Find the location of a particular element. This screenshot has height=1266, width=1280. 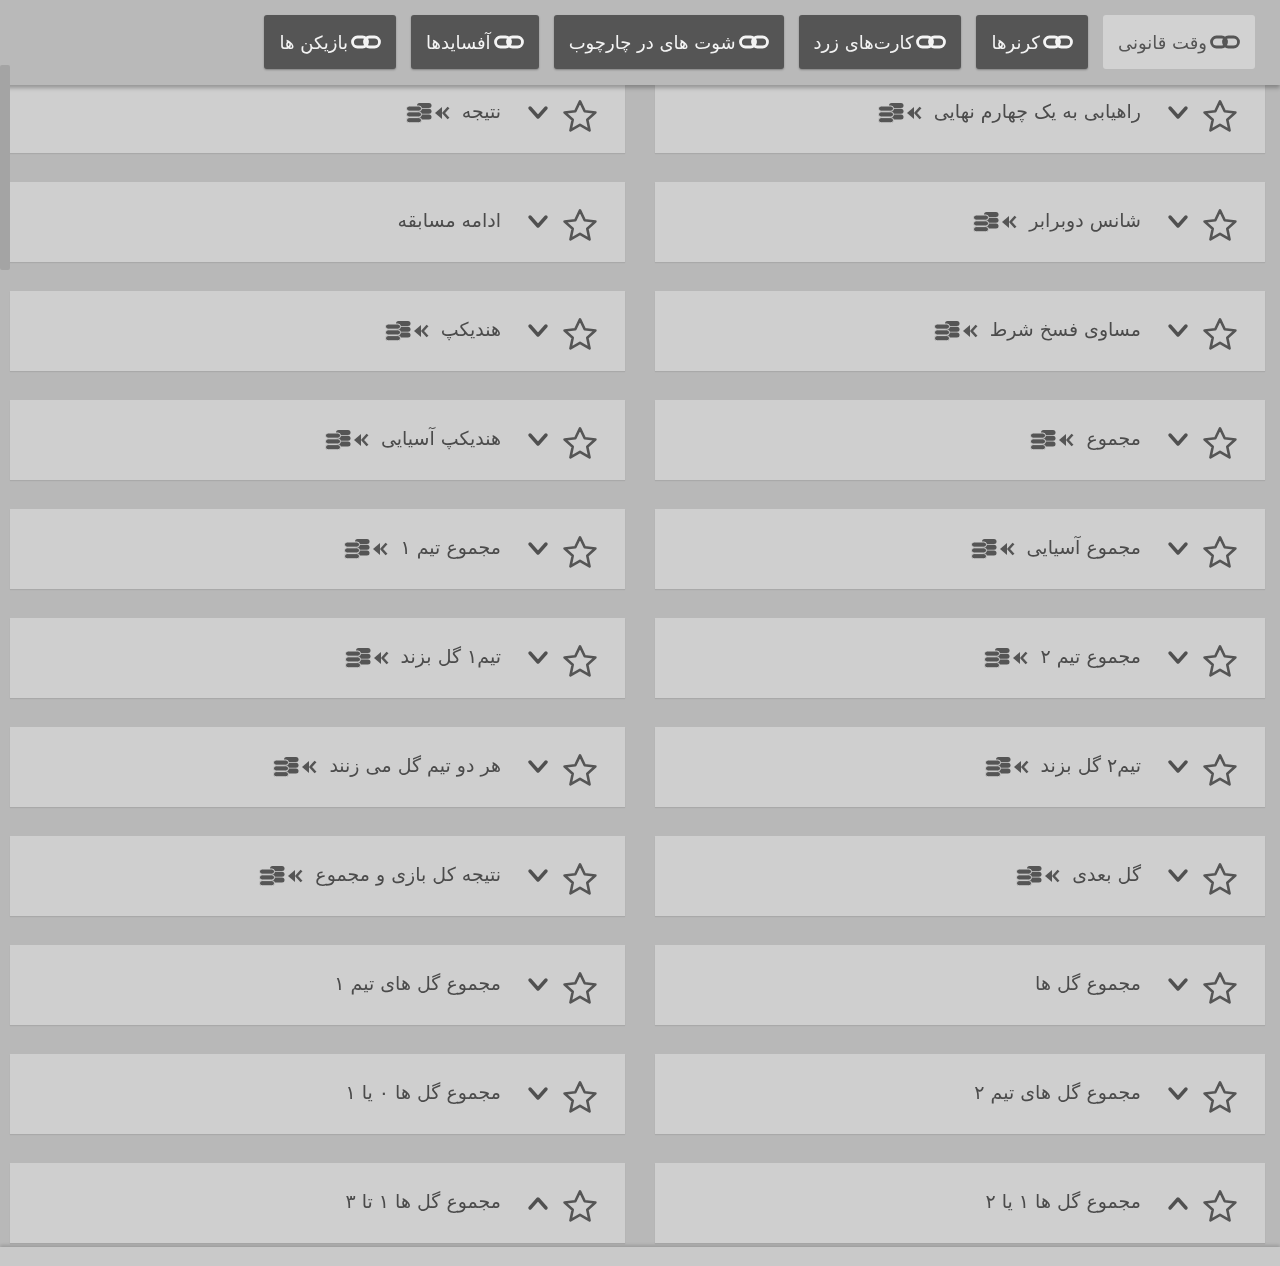

market-card: مجموع is located at coordinates (960, 440).